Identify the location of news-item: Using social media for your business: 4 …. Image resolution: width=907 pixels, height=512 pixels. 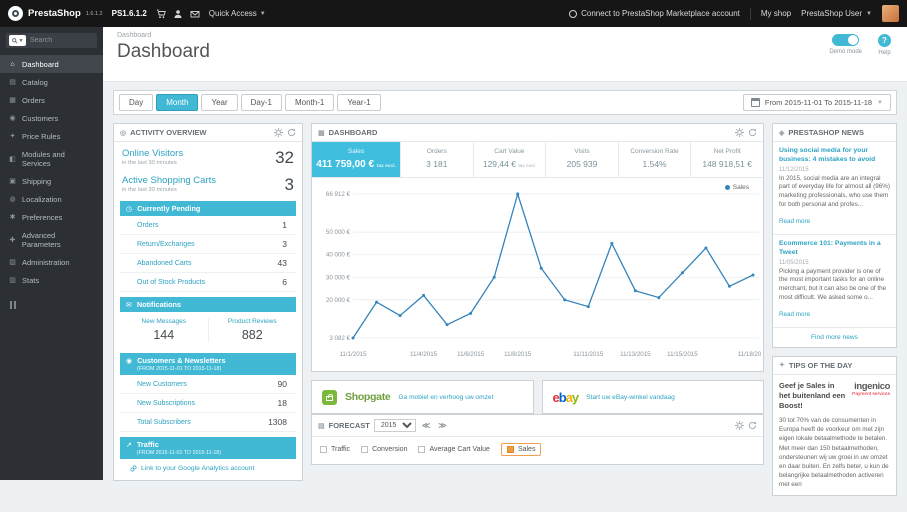
(834, 188).